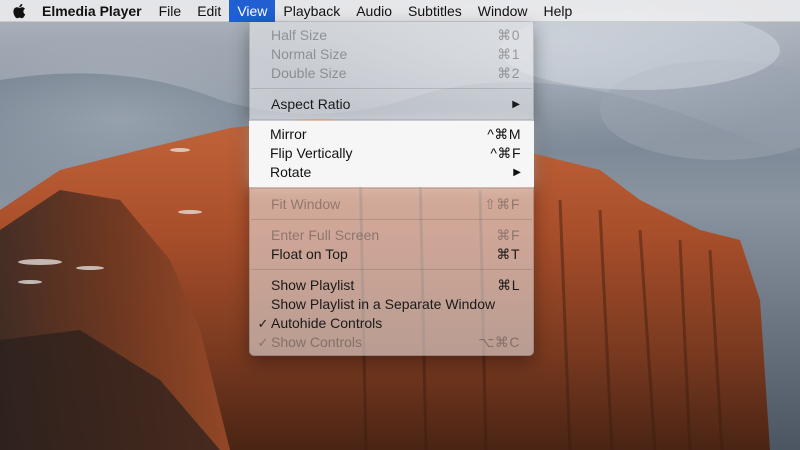 The image size is (800, 450). I want to click on menu-item-show-playlist: Show Playlist ⌘L, so click(391, 285).